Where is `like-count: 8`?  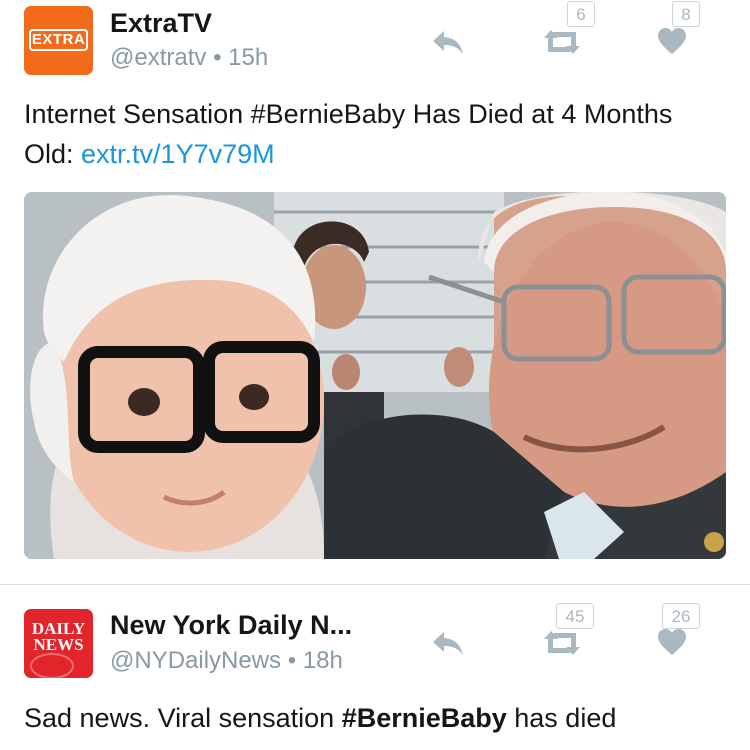 like-count: 8 is located at coordinates (686, 14).